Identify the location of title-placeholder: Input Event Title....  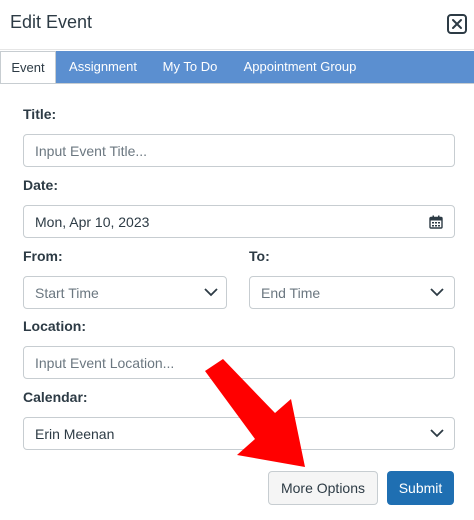
(91, 151).